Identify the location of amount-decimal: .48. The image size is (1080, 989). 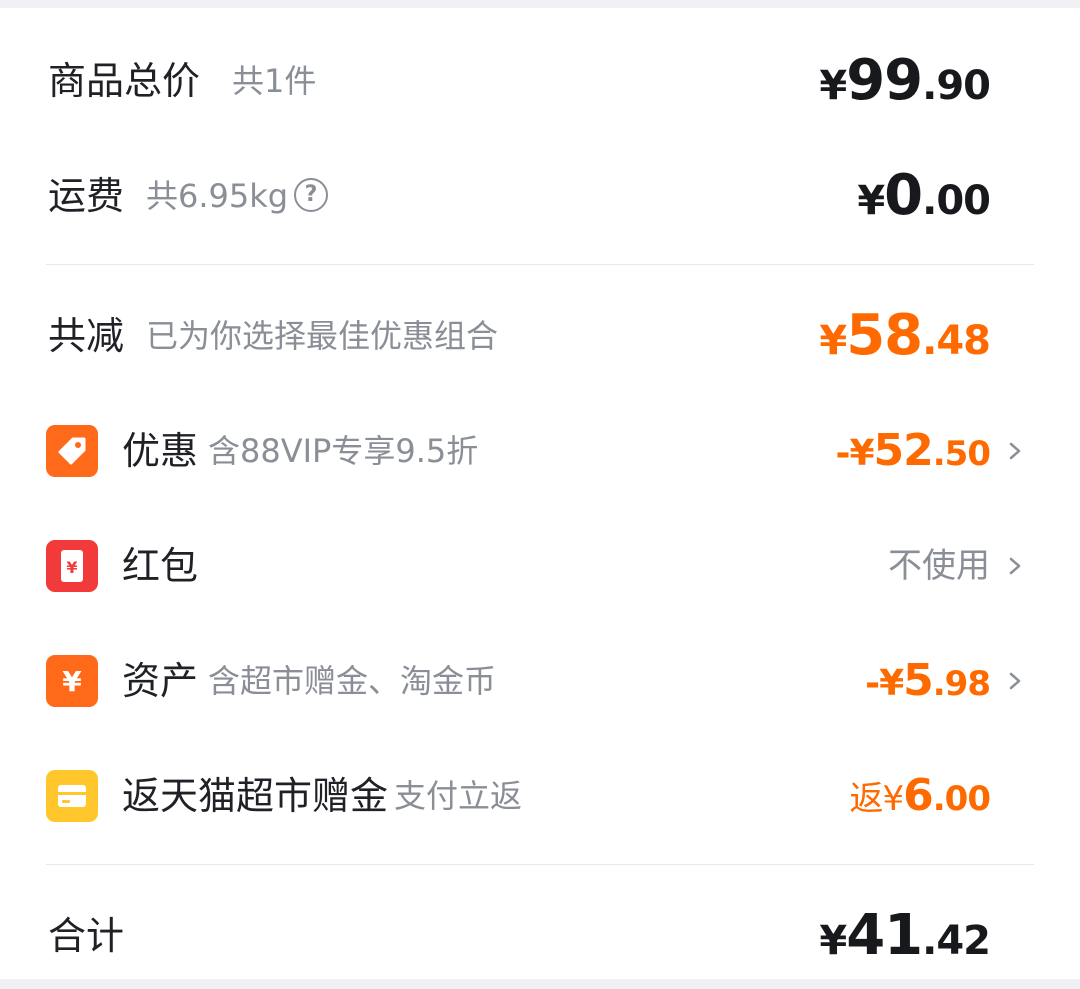
(956, 341).